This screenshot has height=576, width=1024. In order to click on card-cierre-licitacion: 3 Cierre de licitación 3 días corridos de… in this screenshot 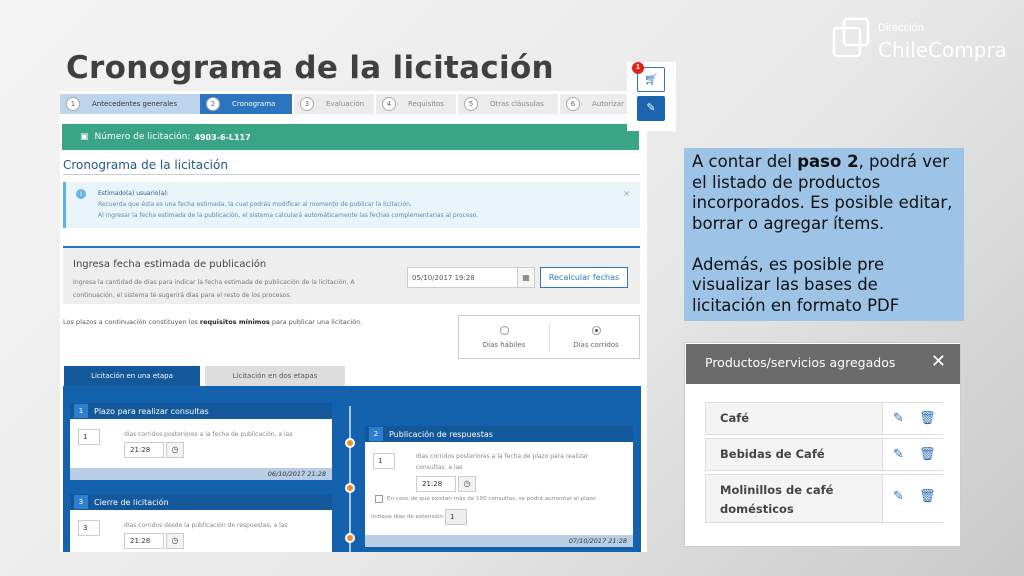, I will do `click(201, 523)`.